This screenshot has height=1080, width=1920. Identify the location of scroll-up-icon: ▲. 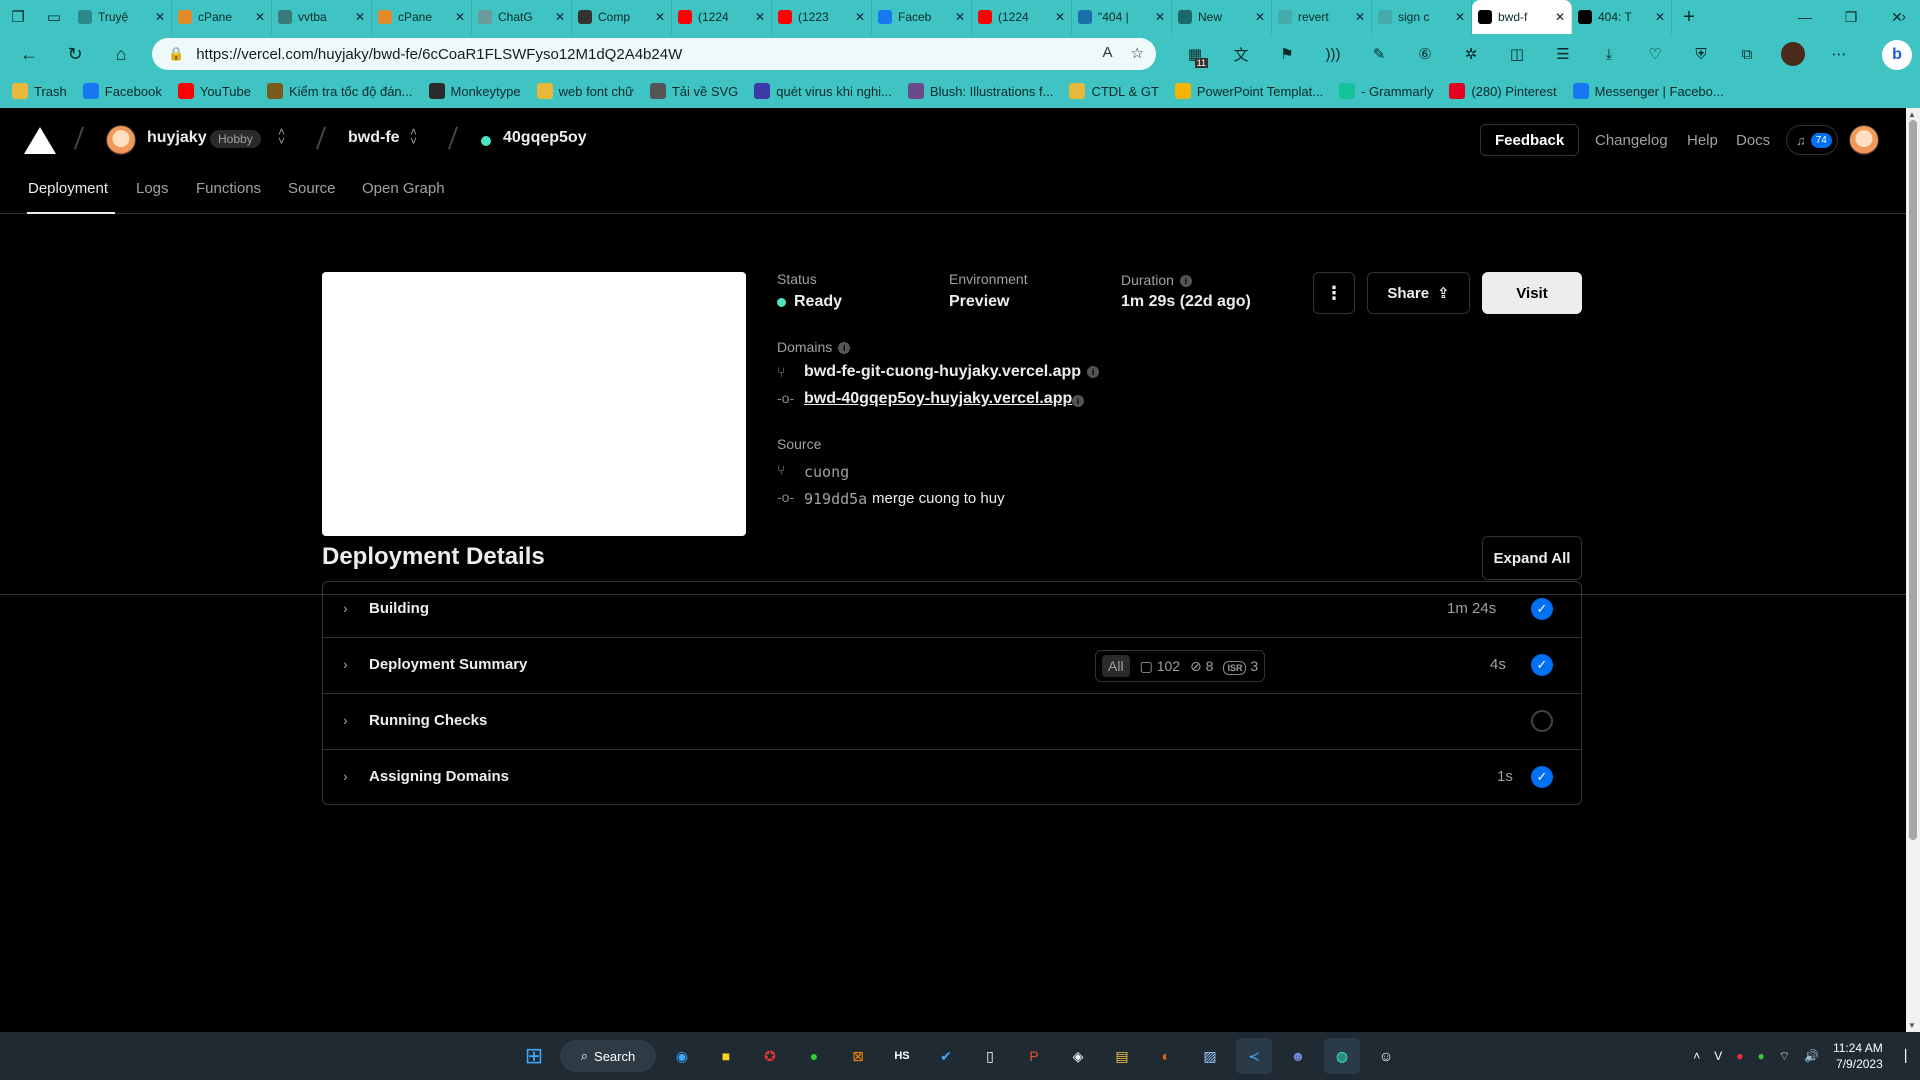
(1912, 114).